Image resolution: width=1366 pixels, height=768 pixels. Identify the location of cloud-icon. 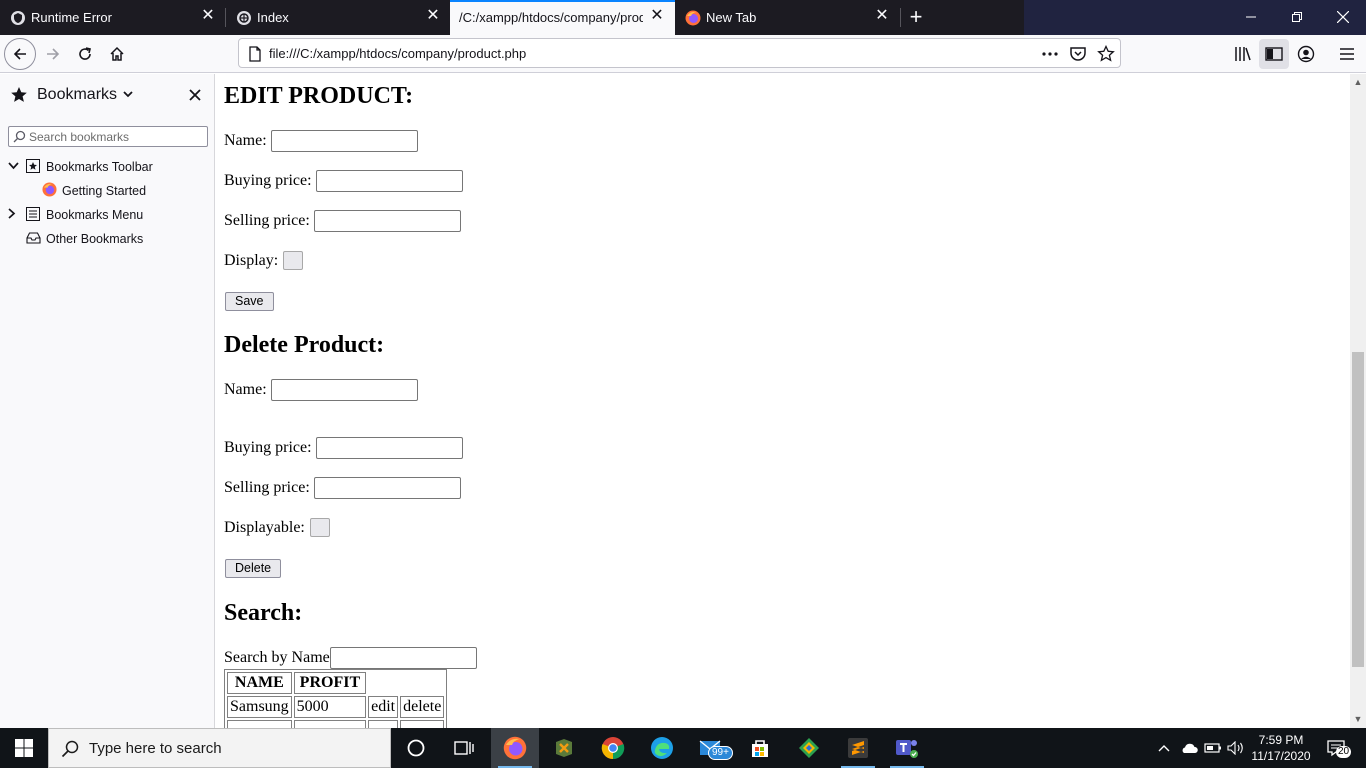
(1190, 748).